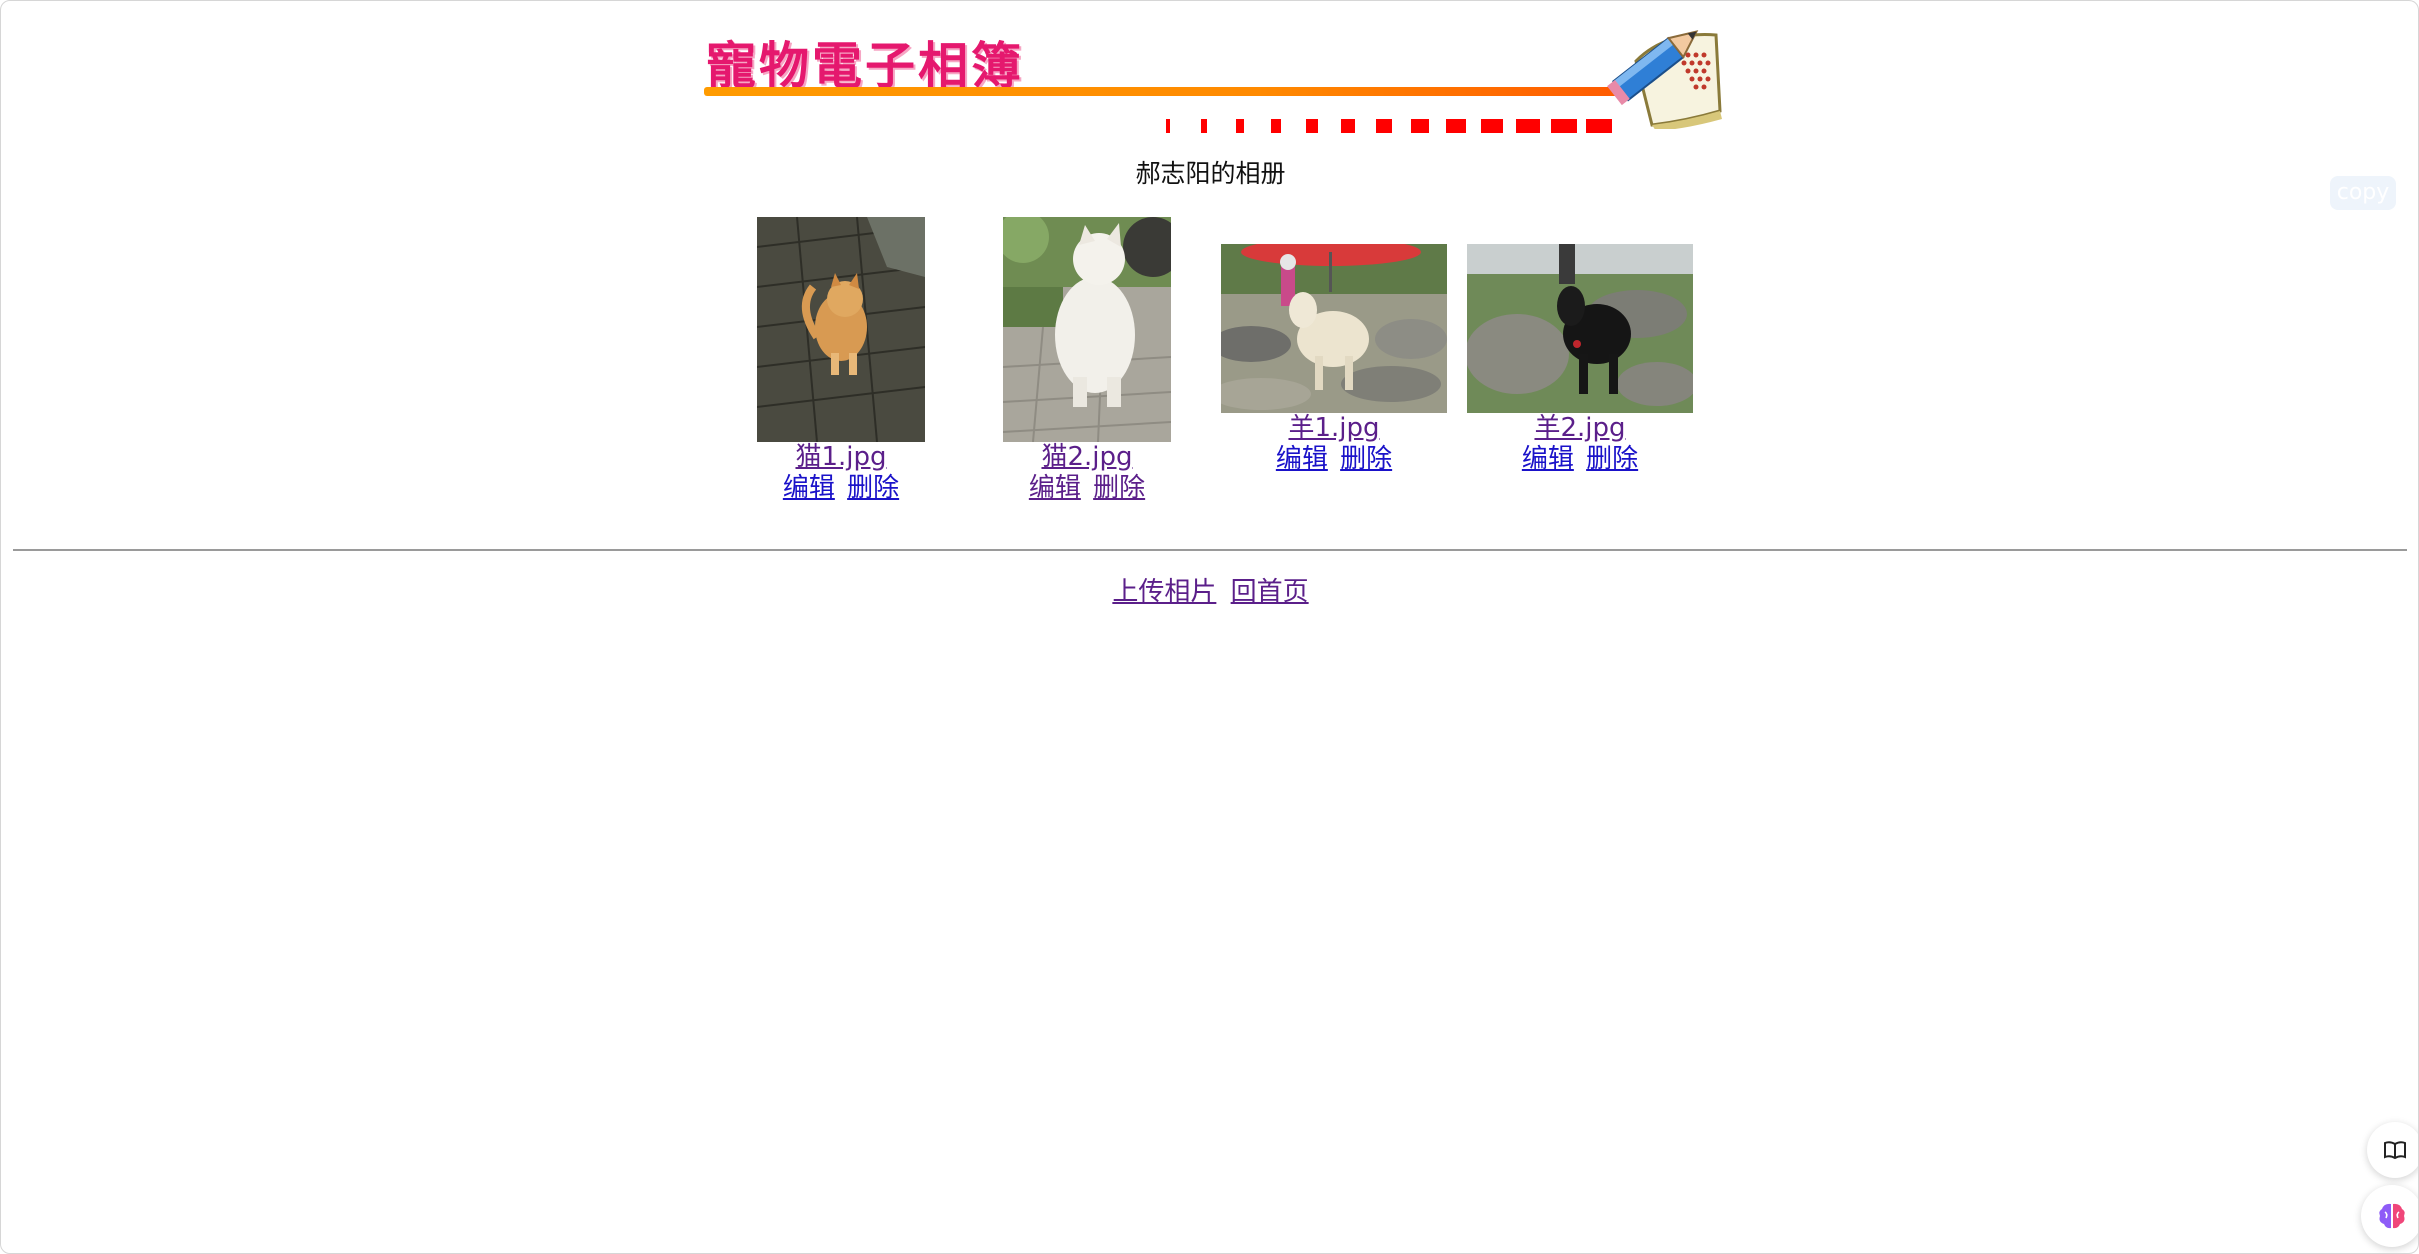 The height and width of the screenshot is (1254, 2419). What do you see at coordinates (1210, 550) in the screenshot?
I see `section-divider` at bounding box center [1210, 550].